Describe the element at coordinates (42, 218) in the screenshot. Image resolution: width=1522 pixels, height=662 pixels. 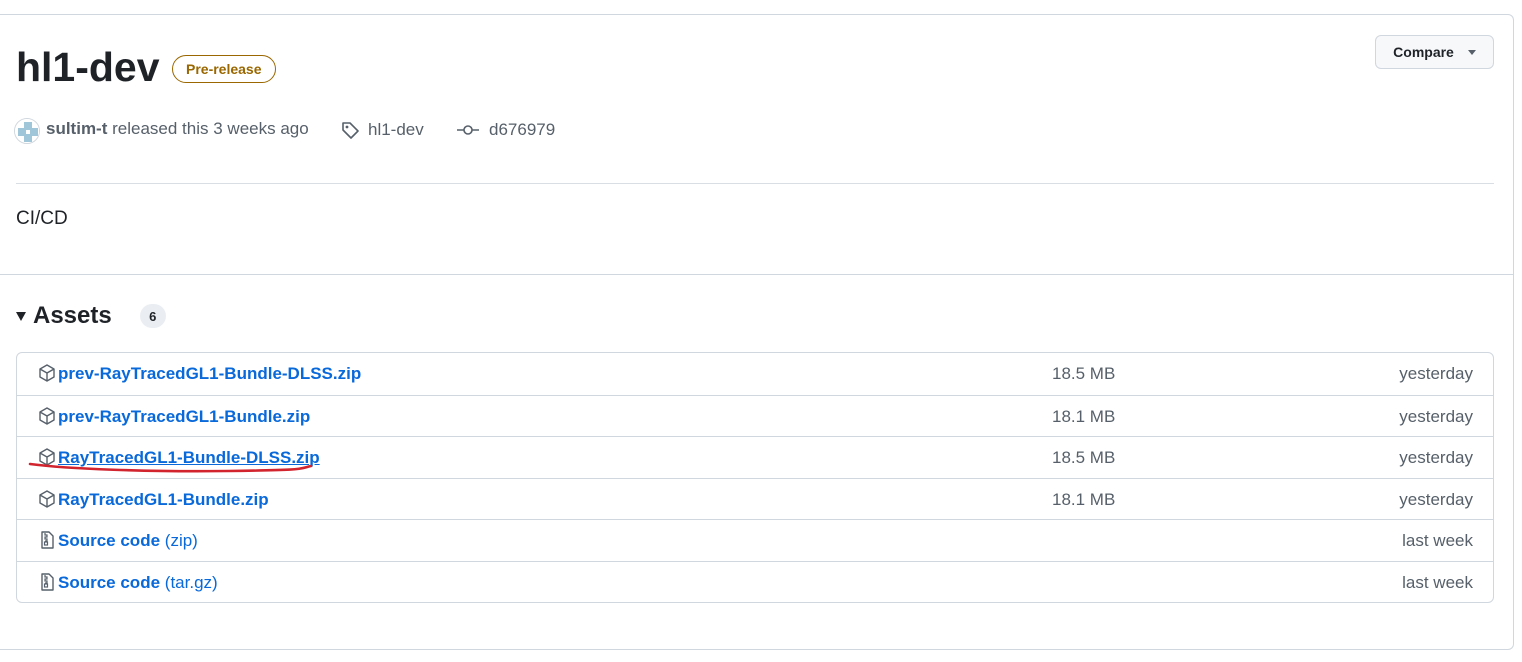
I see `release-body: CI/CD` at that location.